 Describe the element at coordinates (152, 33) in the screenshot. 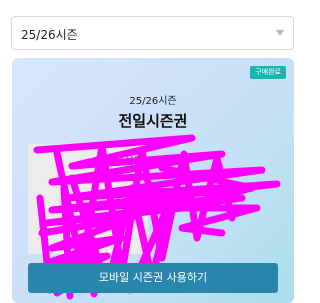

I see `season-select: 25/26시즌` at that location.